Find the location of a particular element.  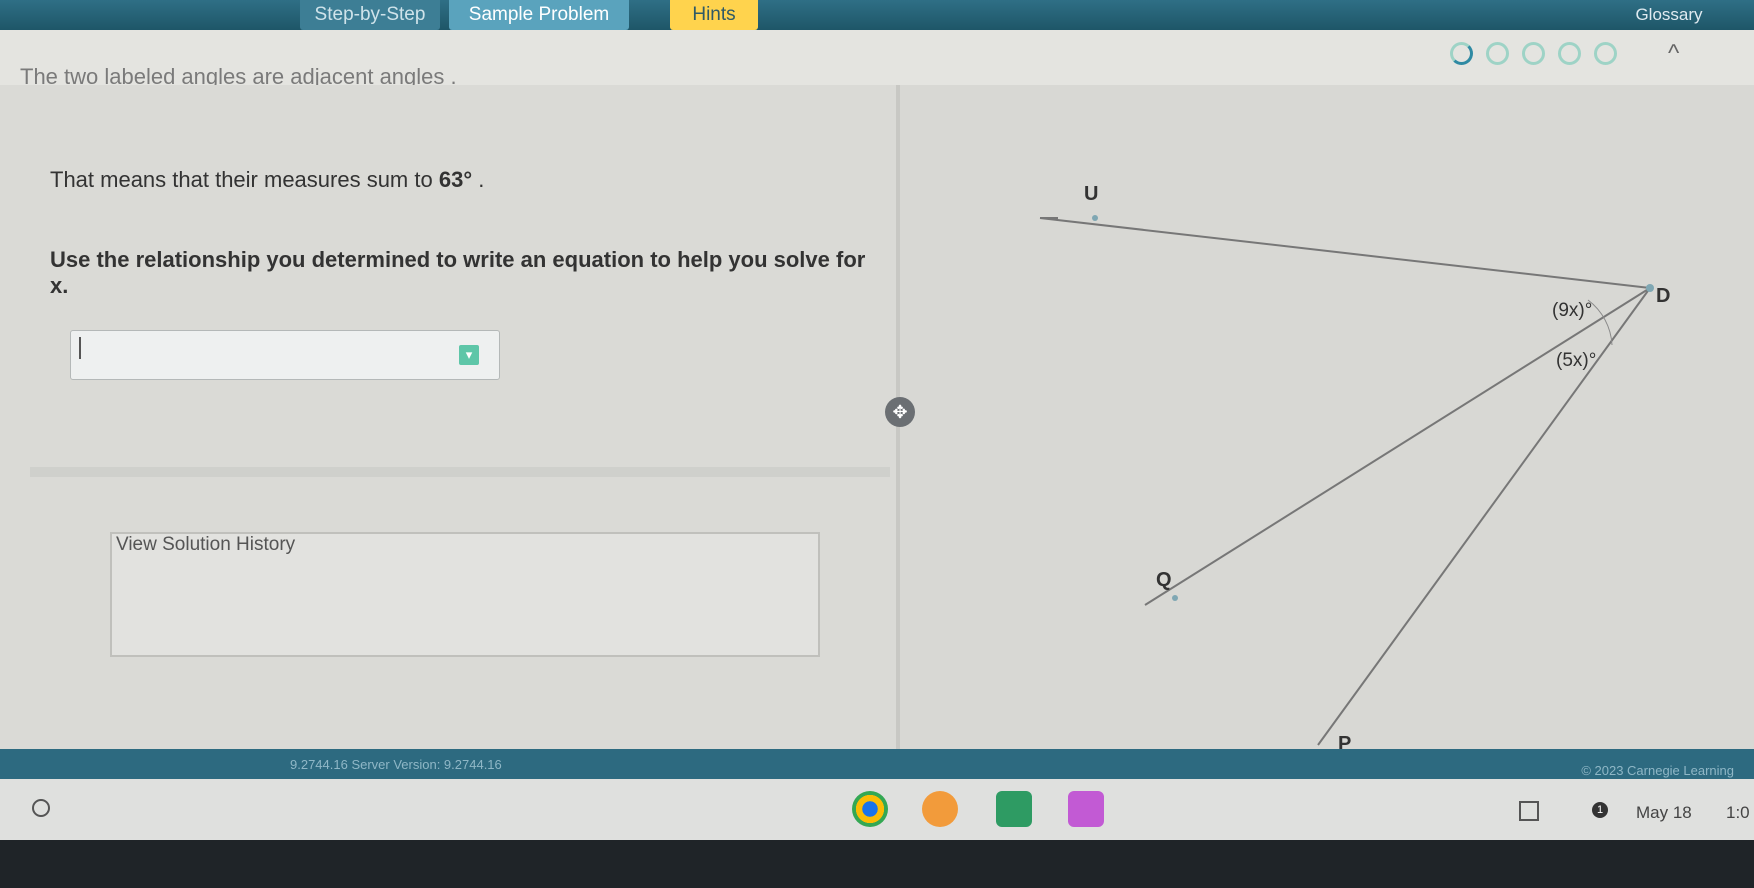

point-u-marker is located at coordinates (1095, 218).